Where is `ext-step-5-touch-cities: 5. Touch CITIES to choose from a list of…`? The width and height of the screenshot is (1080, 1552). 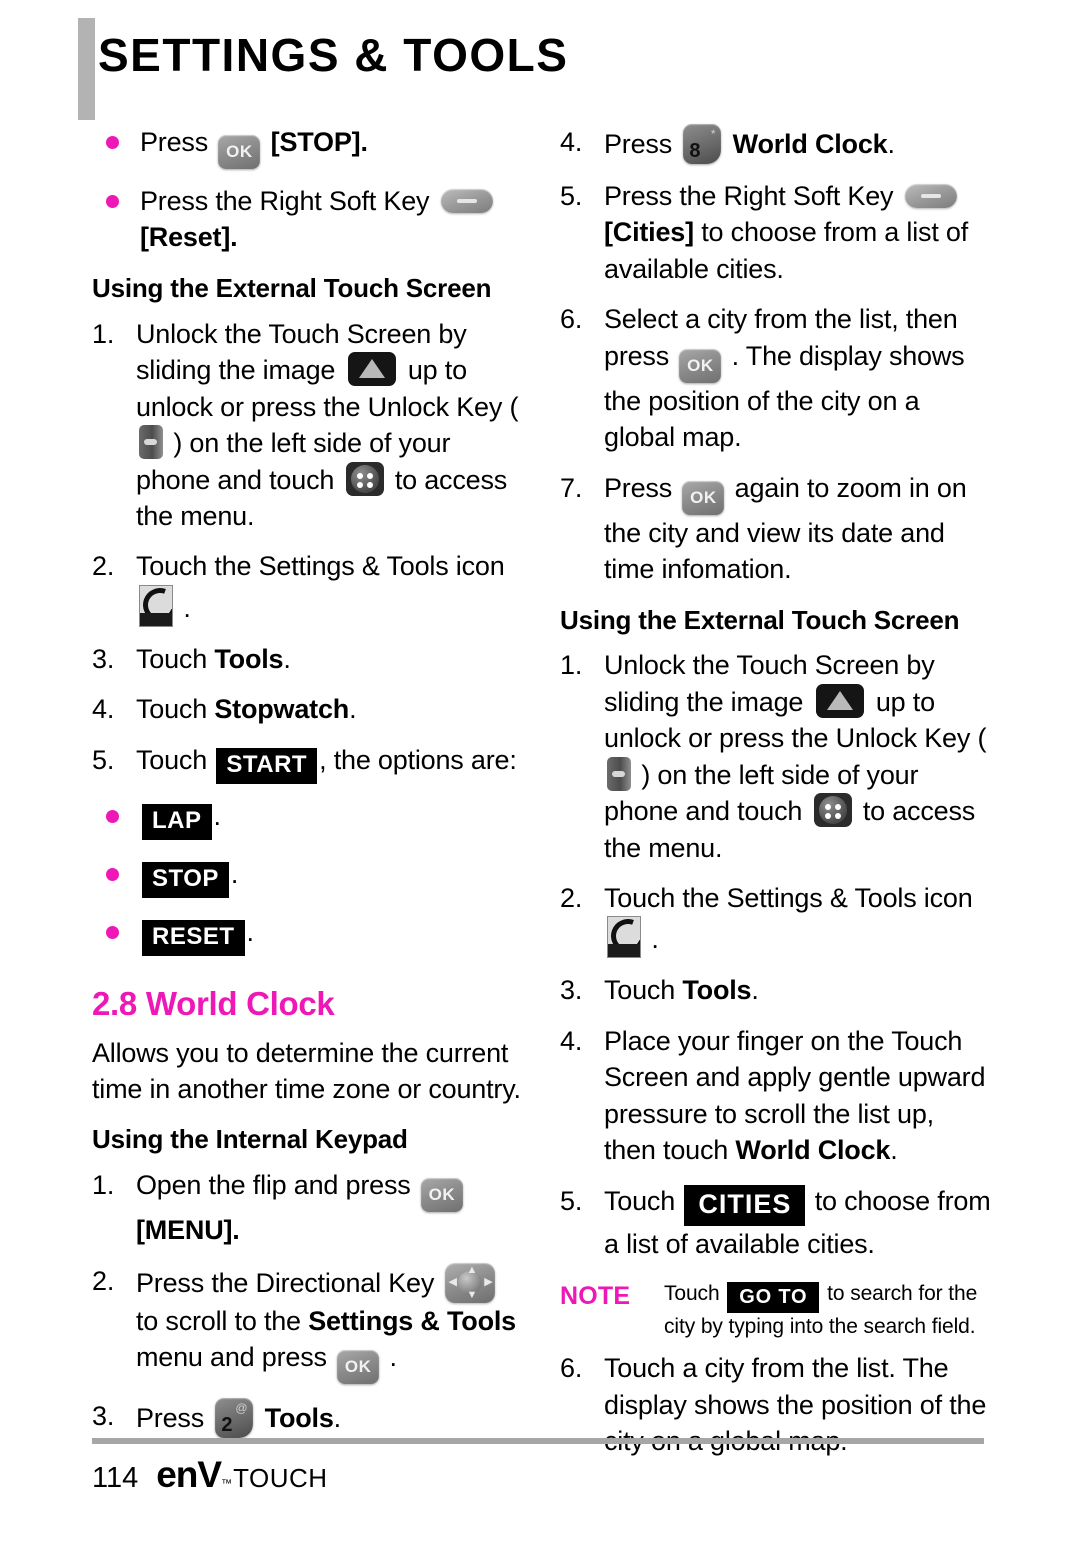 ext-step-5-touch-cities: 5. Touch CITIES to choose from a list of… is located at coordinates (776, 1222).